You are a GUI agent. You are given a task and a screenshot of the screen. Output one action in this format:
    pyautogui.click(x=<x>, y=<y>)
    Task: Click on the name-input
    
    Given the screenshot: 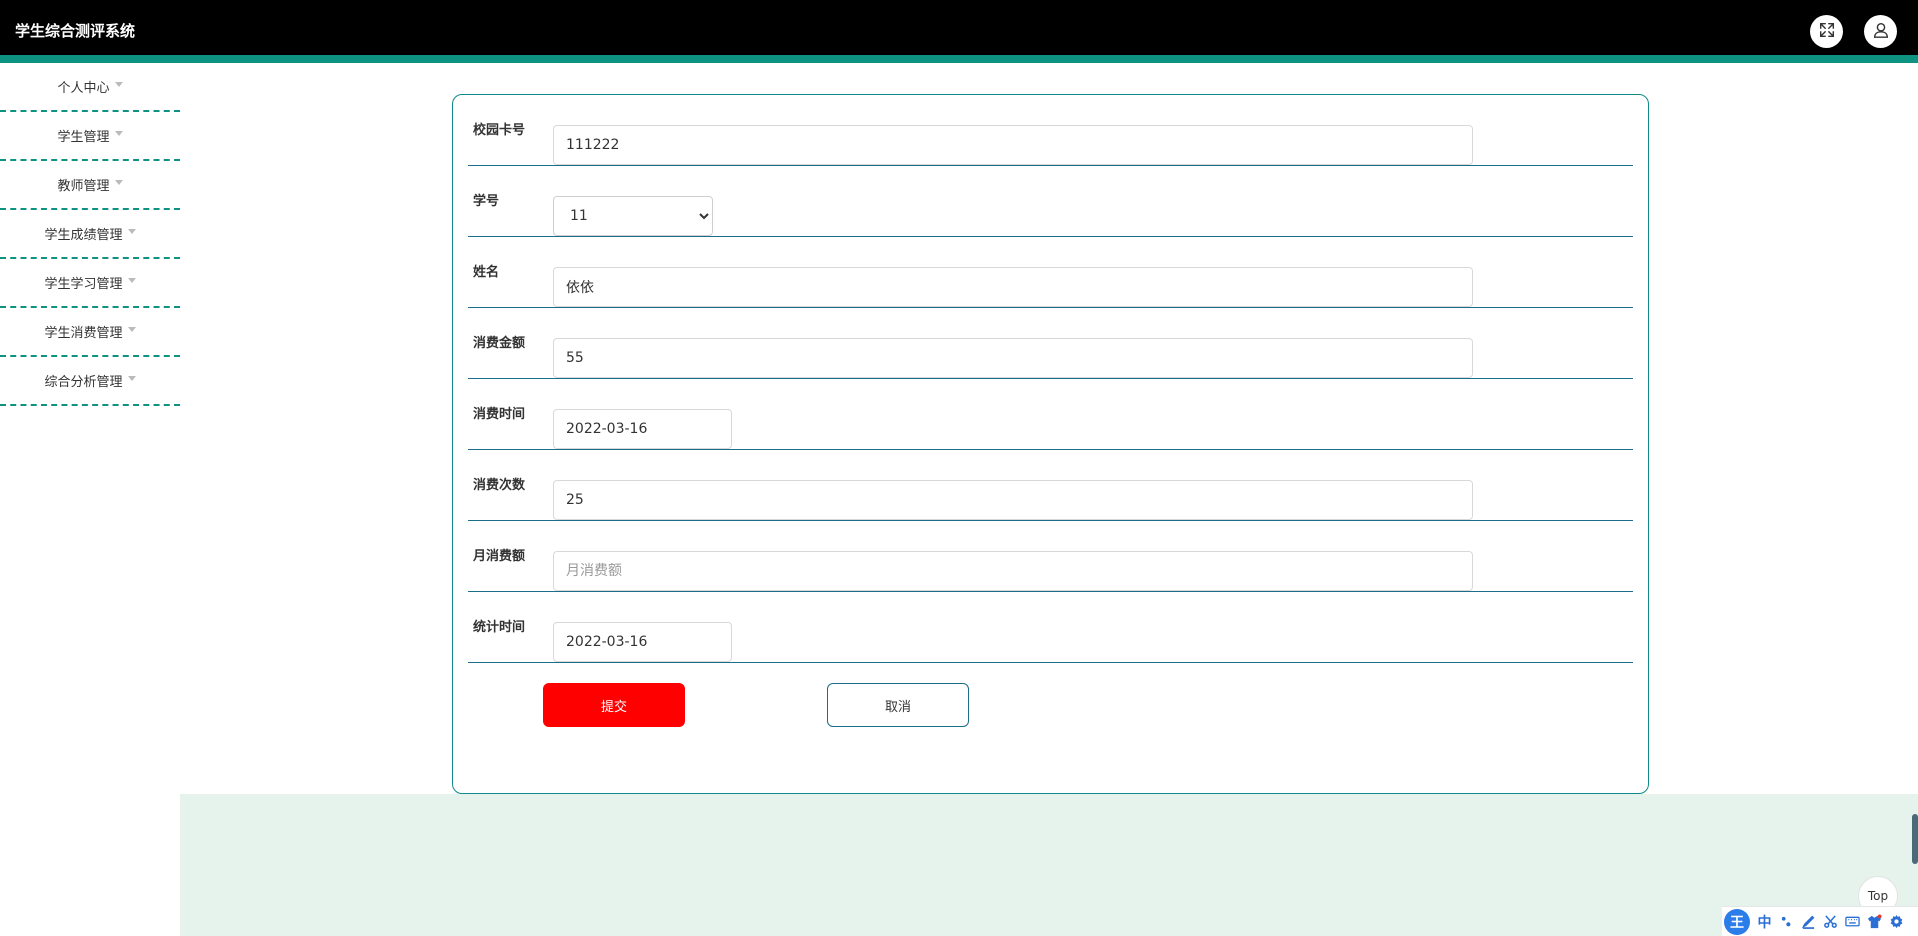 What is the action you would take?
    pyautogui.click(x=1013, y=287)
    